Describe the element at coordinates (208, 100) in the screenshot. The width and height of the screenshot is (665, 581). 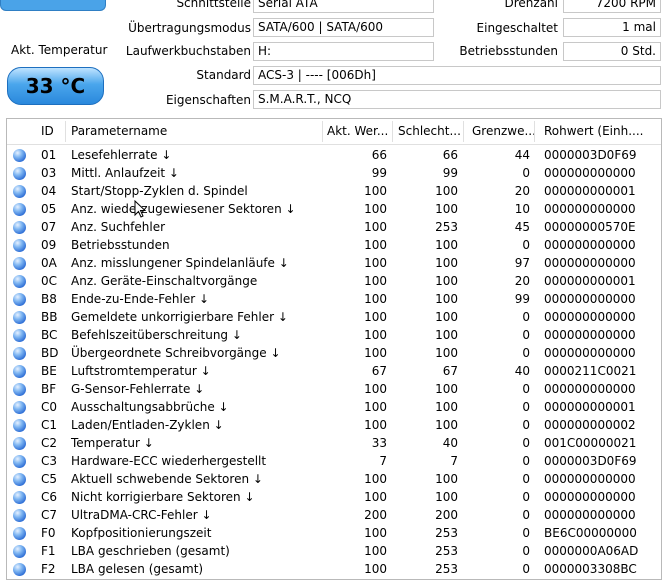
I see `features-label: Eigenschaften` at that location.